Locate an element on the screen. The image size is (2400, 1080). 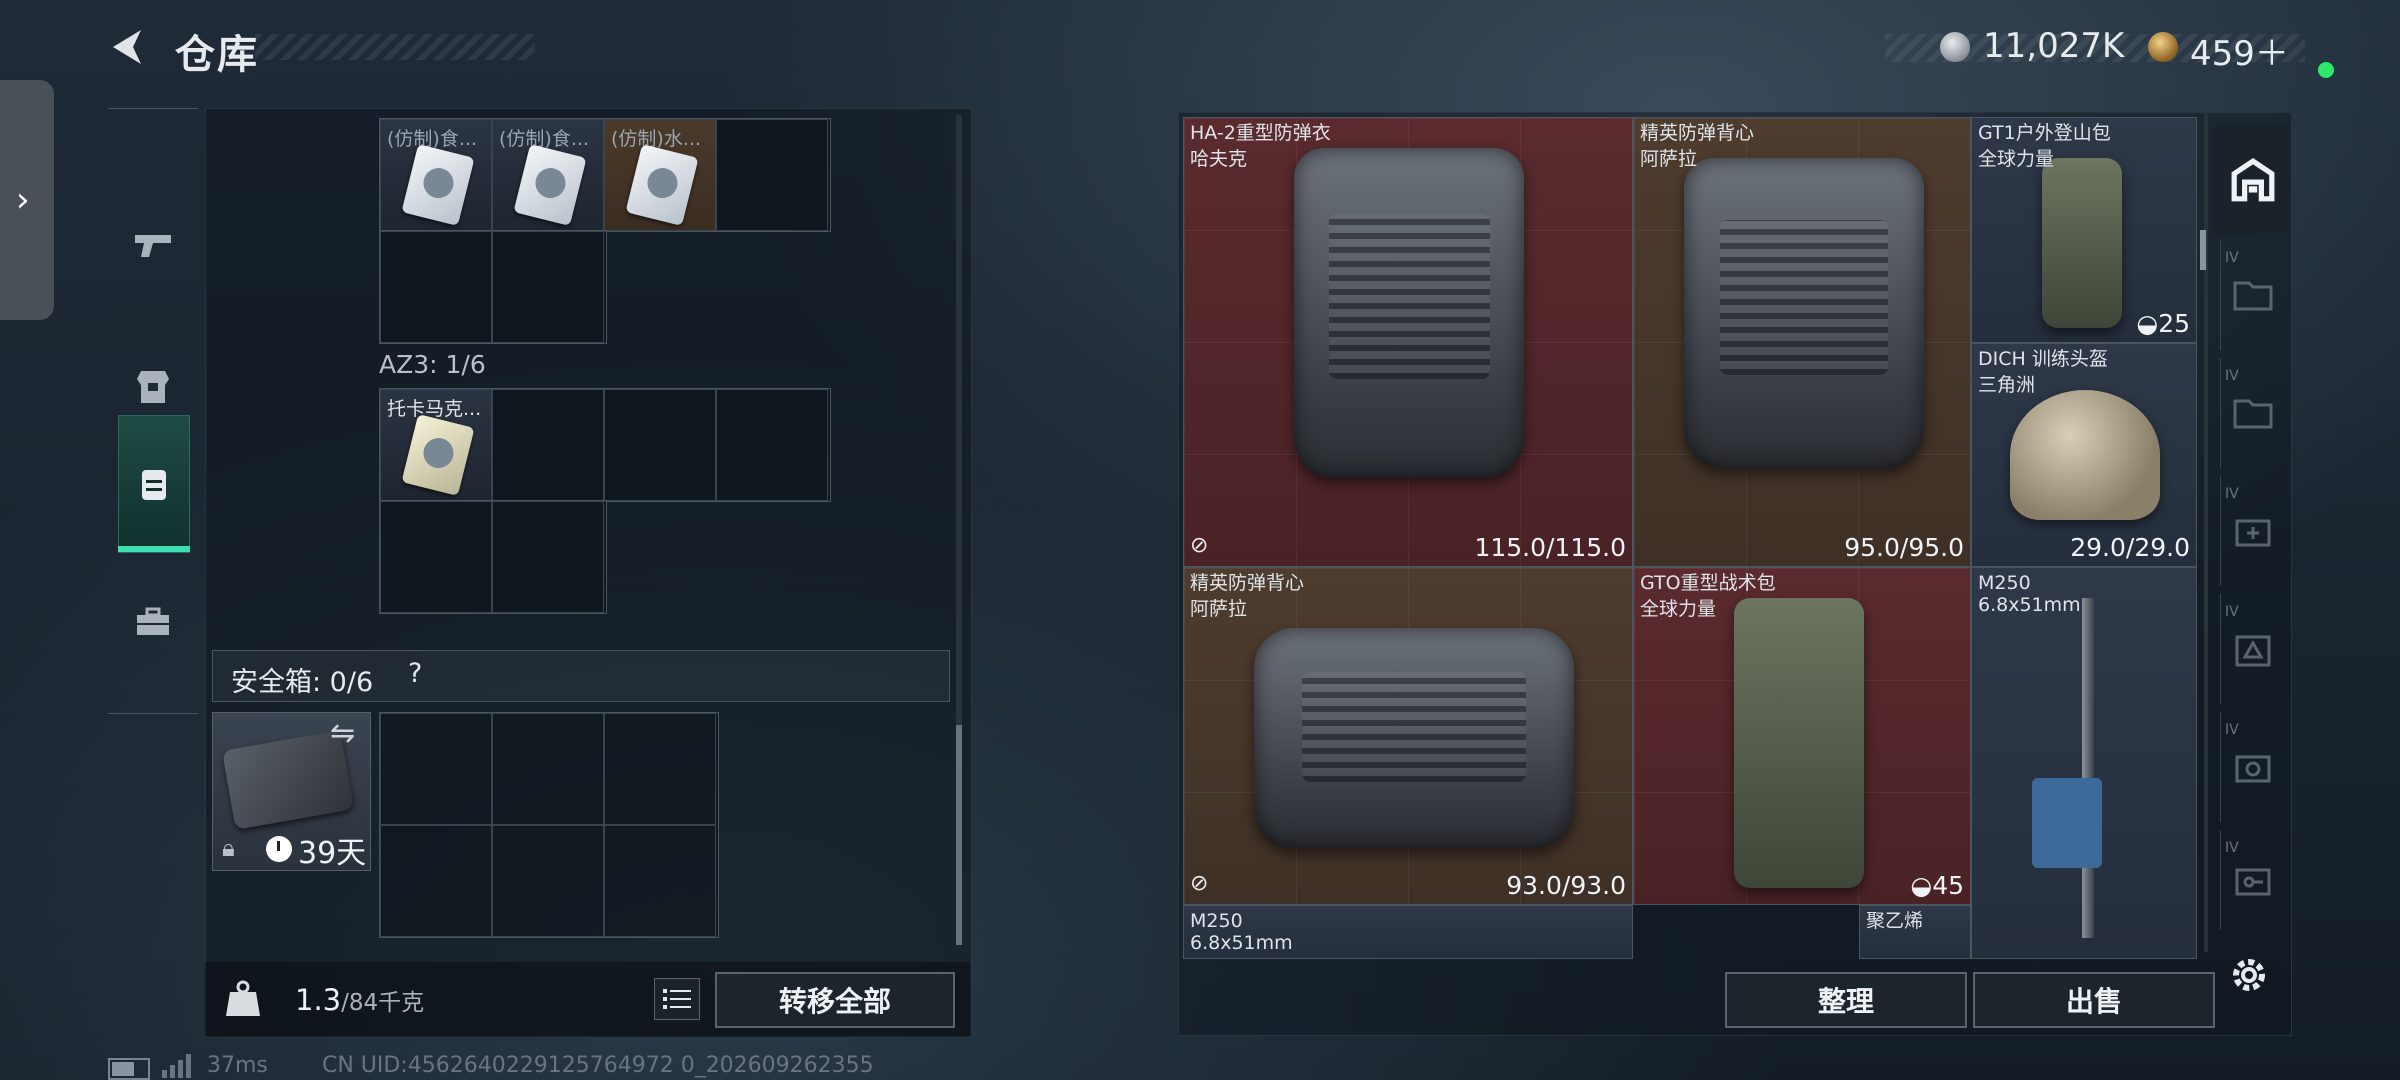
safe-box-help-icon: ? is located at coordinates (415, 673).